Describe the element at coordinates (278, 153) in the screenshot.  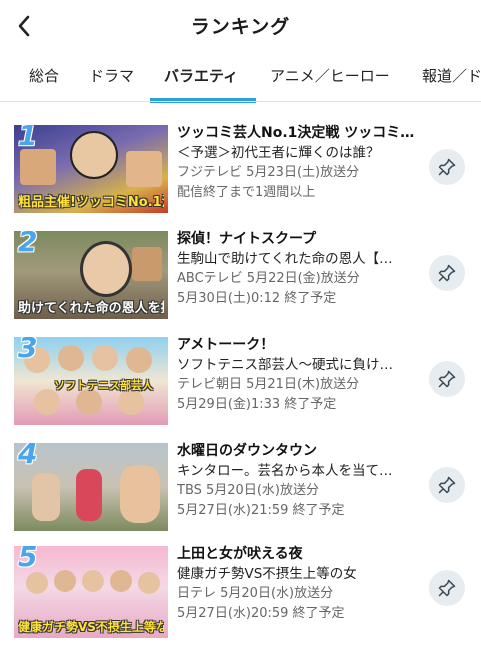
I see `episode-subtitle: ＜予選＞初代王者に輝くのは誰？` at that location.